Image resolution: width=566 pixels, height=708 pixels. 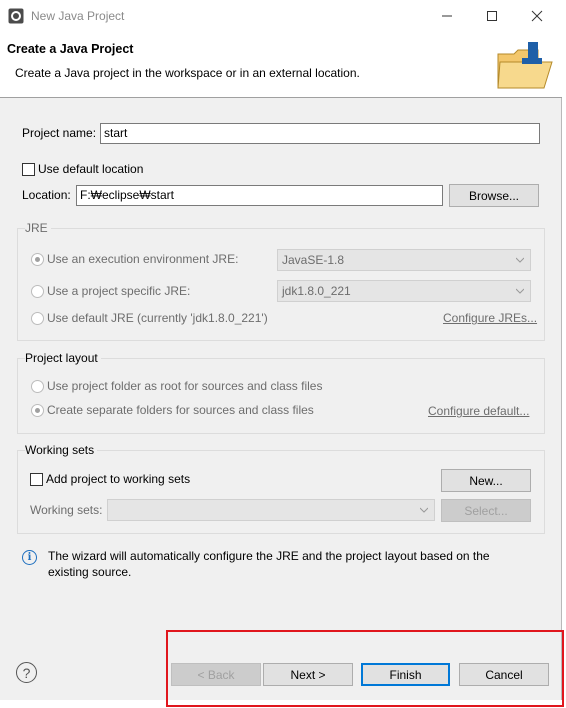 I want to click on info-message-line2: existing source., so click(x=90, y=572).